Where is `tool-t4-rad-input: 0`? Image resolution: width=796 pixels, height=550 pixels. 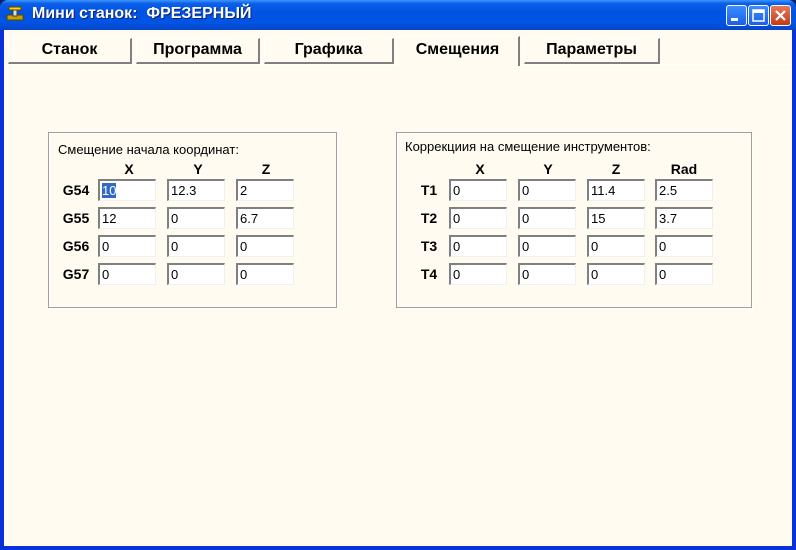 tool-t4-rad-input: 0 is located at coordinates (684, 274).